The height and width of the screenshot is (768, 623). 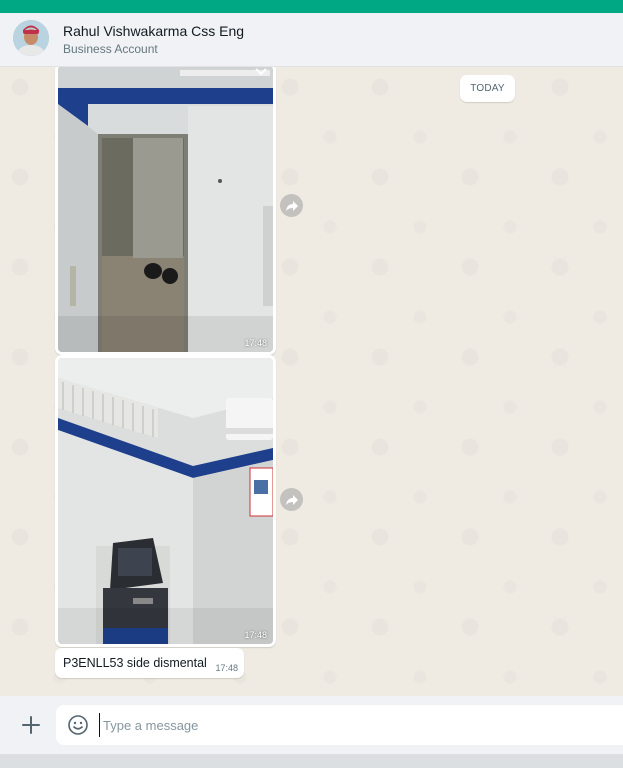 What do you see at coordinates (261, 72) in the screenshot?
I see `chevron-down-icon` at bounding box center [261, 72].